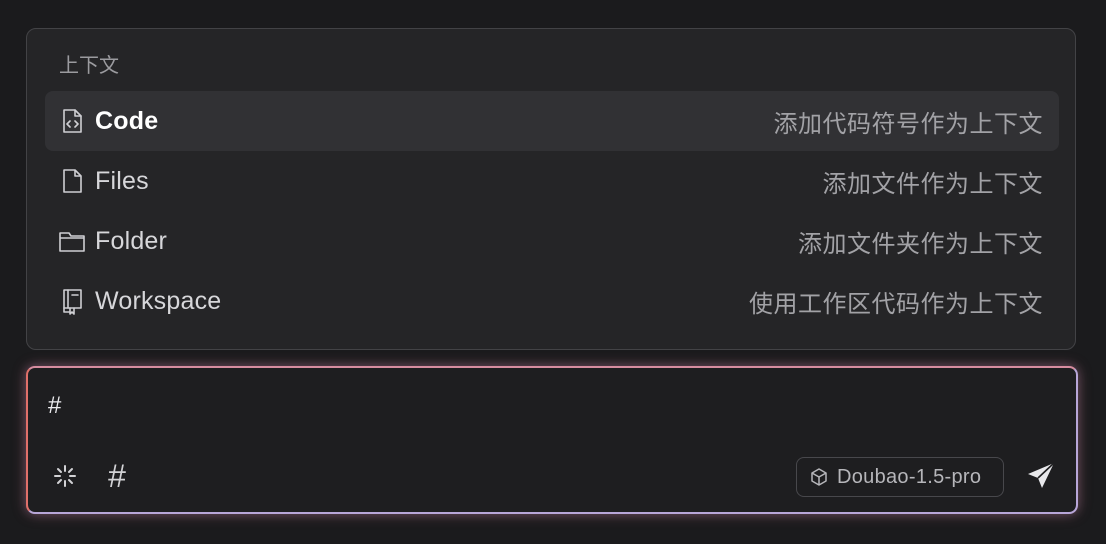 The width and height of the screenshot is (1106, 544). Describe the element at coordinates (65, 476) in the screenshot. I see `sparkle-icon` at that location.